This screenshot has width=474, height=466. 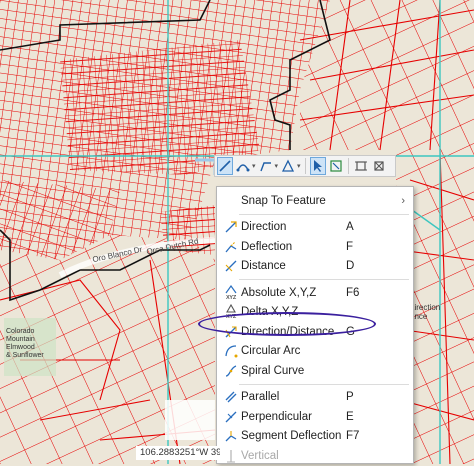 I want to click on menu-item-shortcut: E, so click(x=350, y=416).